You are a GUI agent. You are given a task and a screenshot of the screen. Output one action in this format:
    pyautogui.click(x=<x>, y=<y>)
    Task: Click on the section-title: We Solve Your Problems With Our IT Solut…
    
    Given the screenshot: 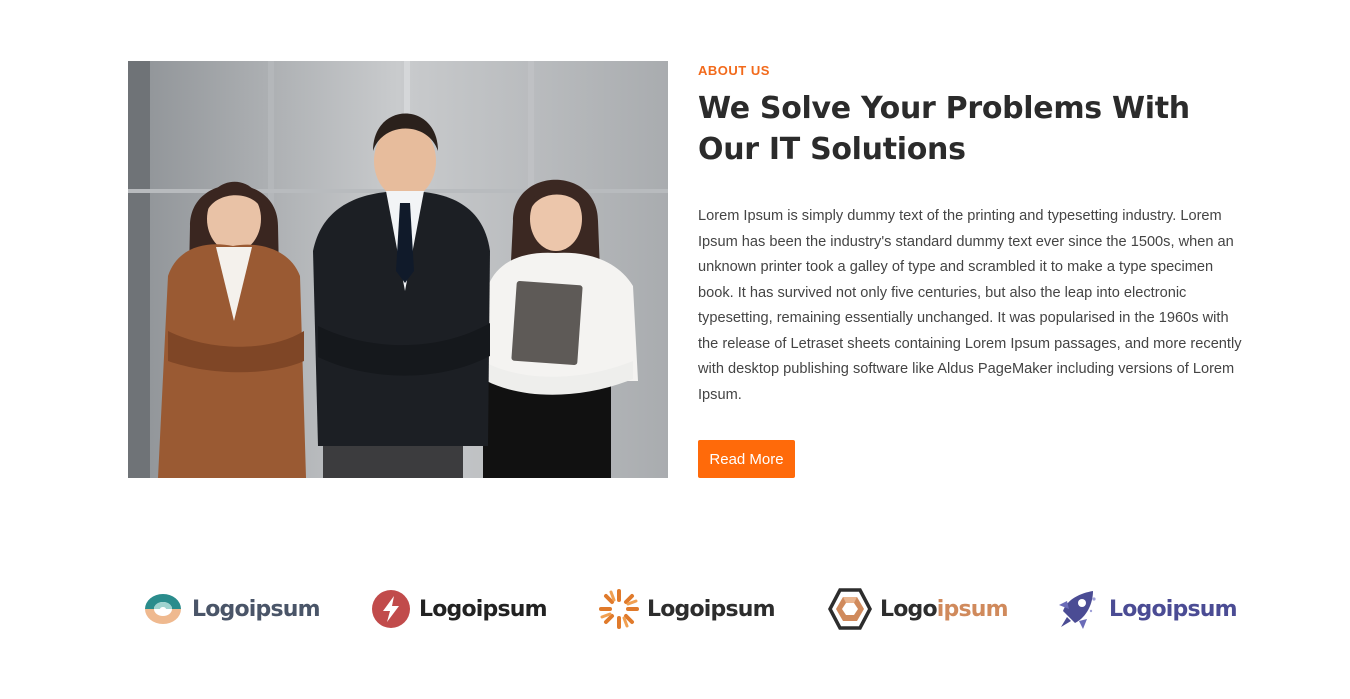 What is the action you would take?
    pyautogui.click(x=944, y=129)
    